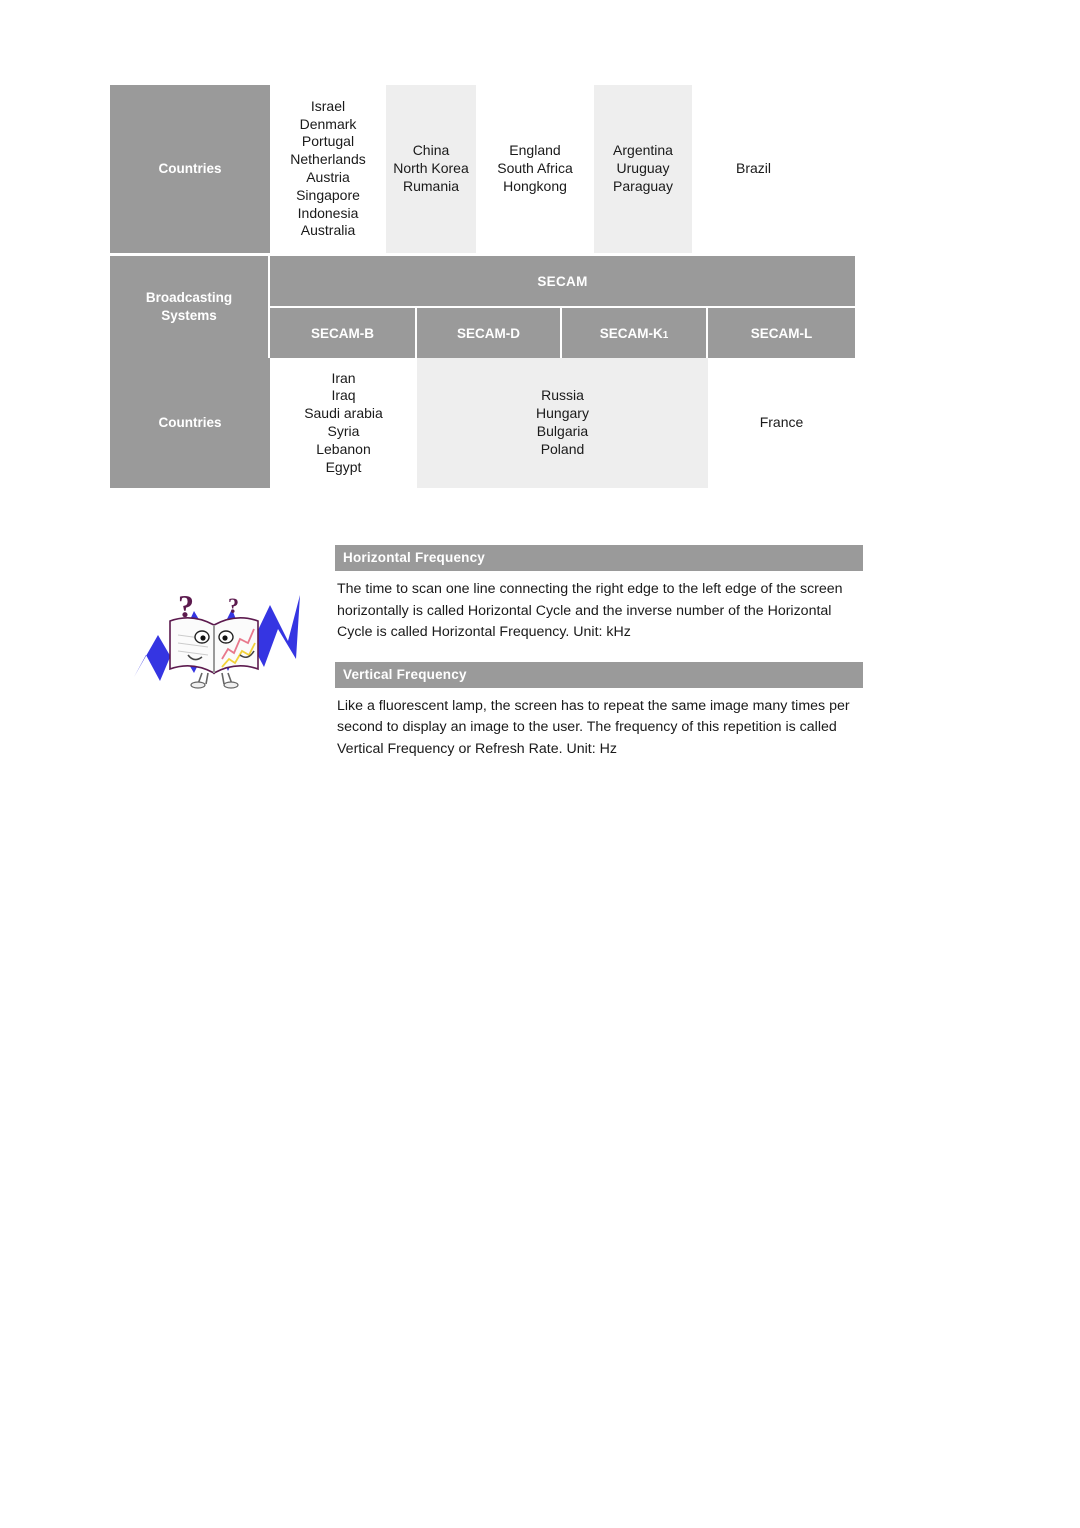 This screenshot has width=1080, height=1528. Describe the element at coordinates (231, 685) in the screenshot. I see `foot-right` at that location.